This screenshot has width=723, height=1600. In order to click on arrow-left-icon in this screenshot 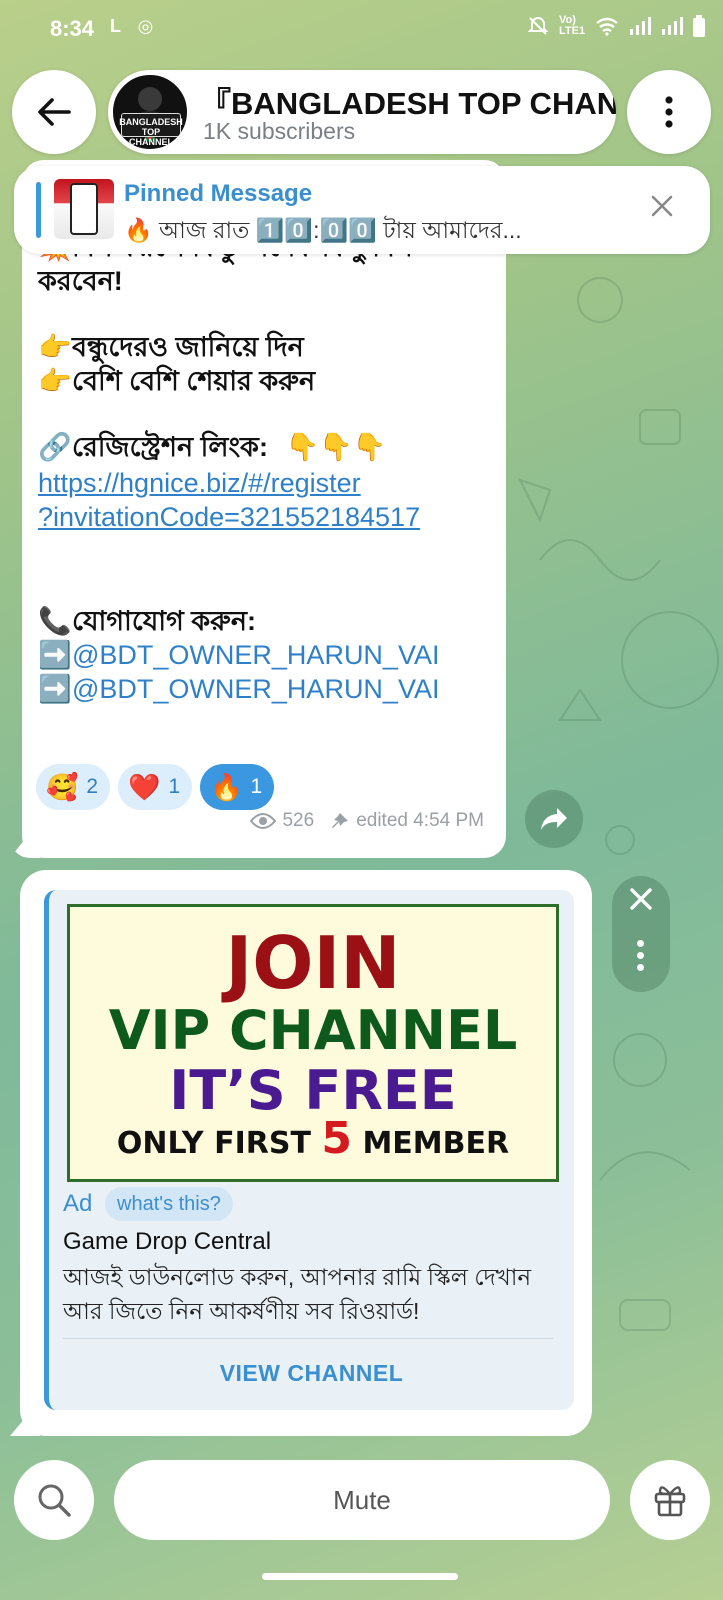, I will do `click(54, 112)`.